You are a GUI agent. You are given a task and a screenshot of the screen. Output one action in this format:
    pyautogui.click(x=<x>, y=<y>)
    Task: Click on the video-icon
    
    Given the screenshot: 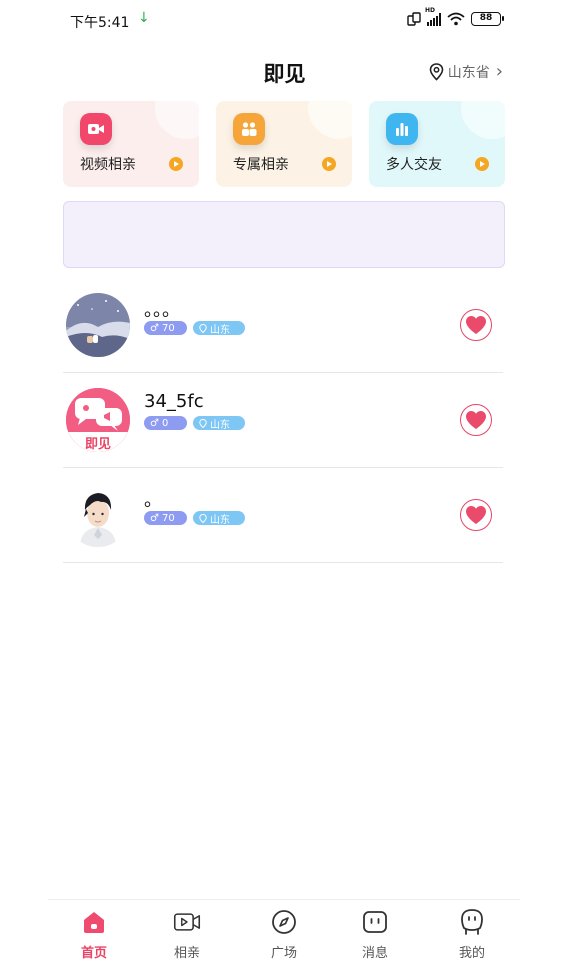 What is the action you would take?
    pyautogui.click(x=187, y=922)
    